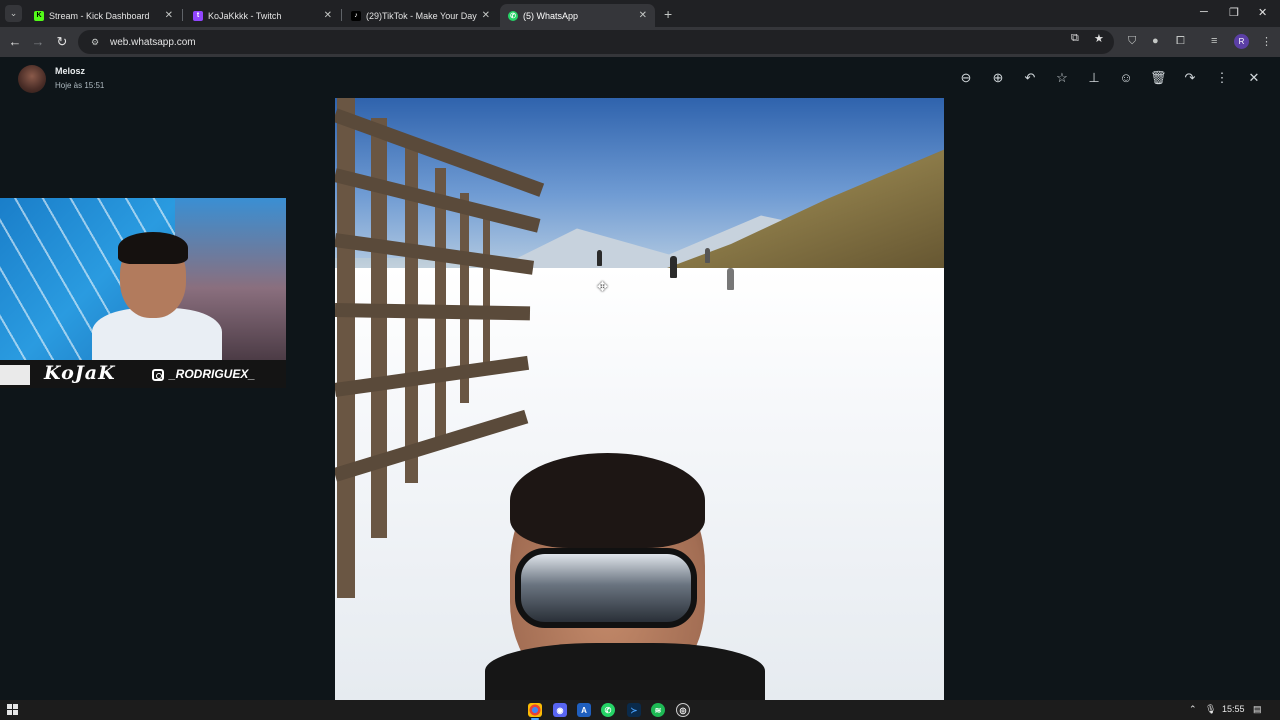 Image resolution: width=1280 pixels, height=720 pixels. Describe the element at coordinates (1266, 41) in the screenshot. I see `browser-menu-icon: ⋮` at that location.